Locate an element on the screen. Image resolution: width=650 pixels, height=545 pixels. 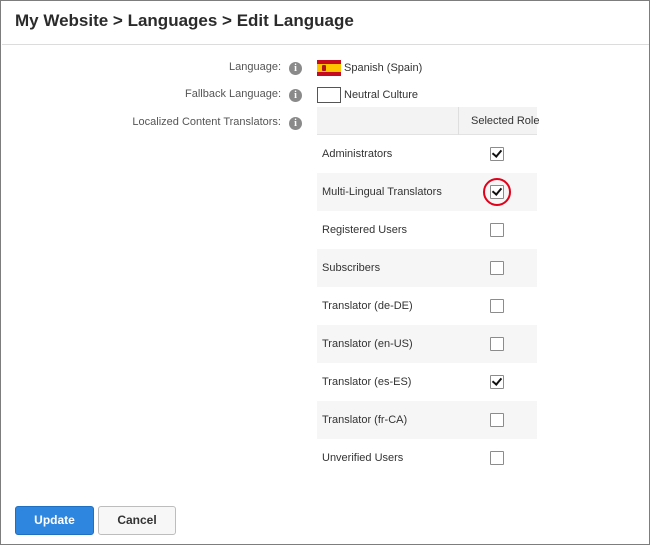
table-row: Multi-Lingual Translators is located at coordinates (427, 192).